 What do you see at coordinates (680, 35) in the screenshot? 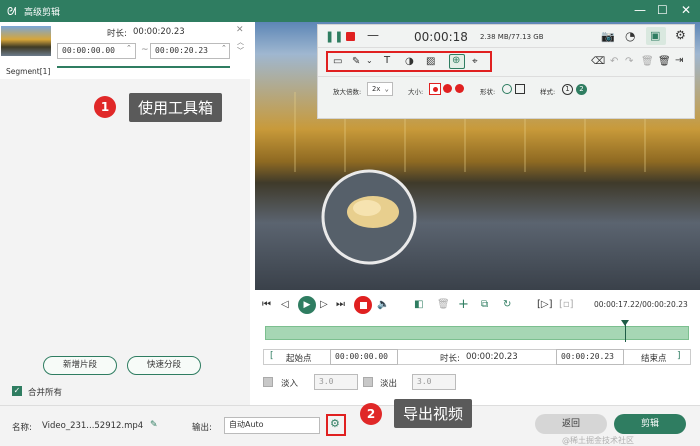
I see `gear-icon: ⚙` at bounding box center [680, 35].